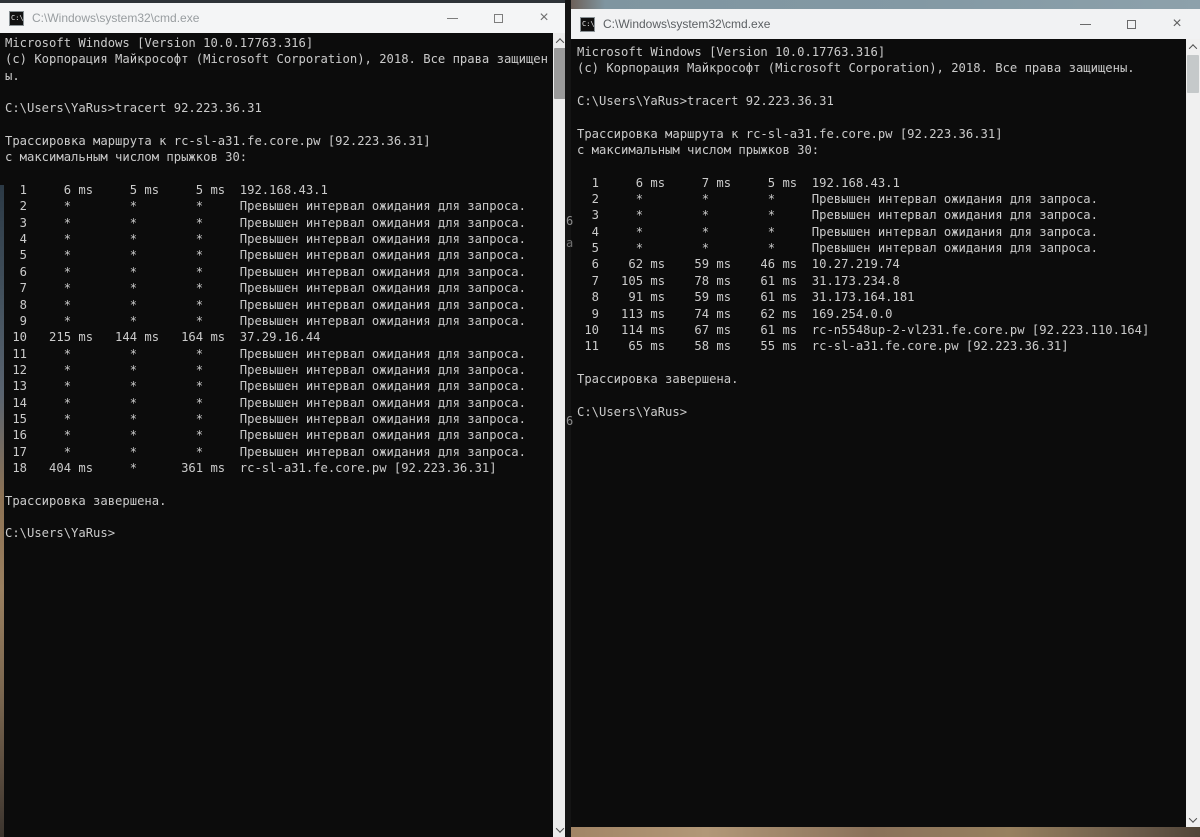 The image size is (1200, 837). Describe the element at coordinates (1193, 74) in the screenshot. I see `scrollbar-thumb` at that location.